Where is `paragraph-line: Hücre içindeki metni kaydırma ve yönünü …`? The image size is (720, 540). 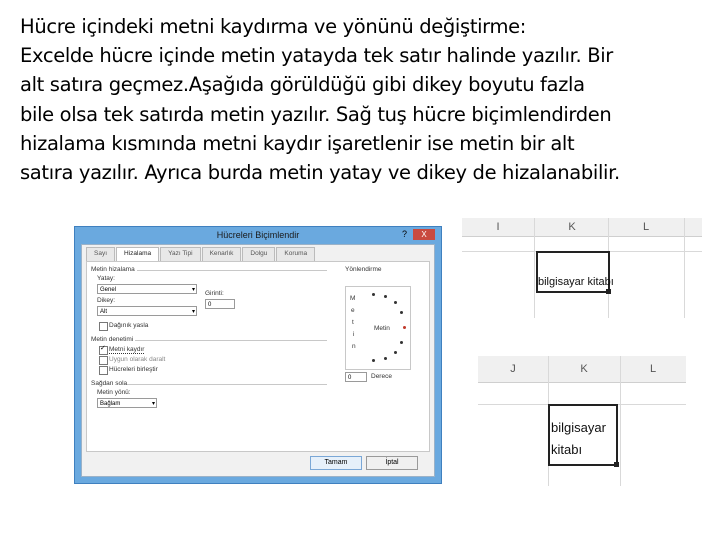 paragraph-line: Hücre içindeki metni kaydırma ve yönünü … is located at coordinates (273, 26).